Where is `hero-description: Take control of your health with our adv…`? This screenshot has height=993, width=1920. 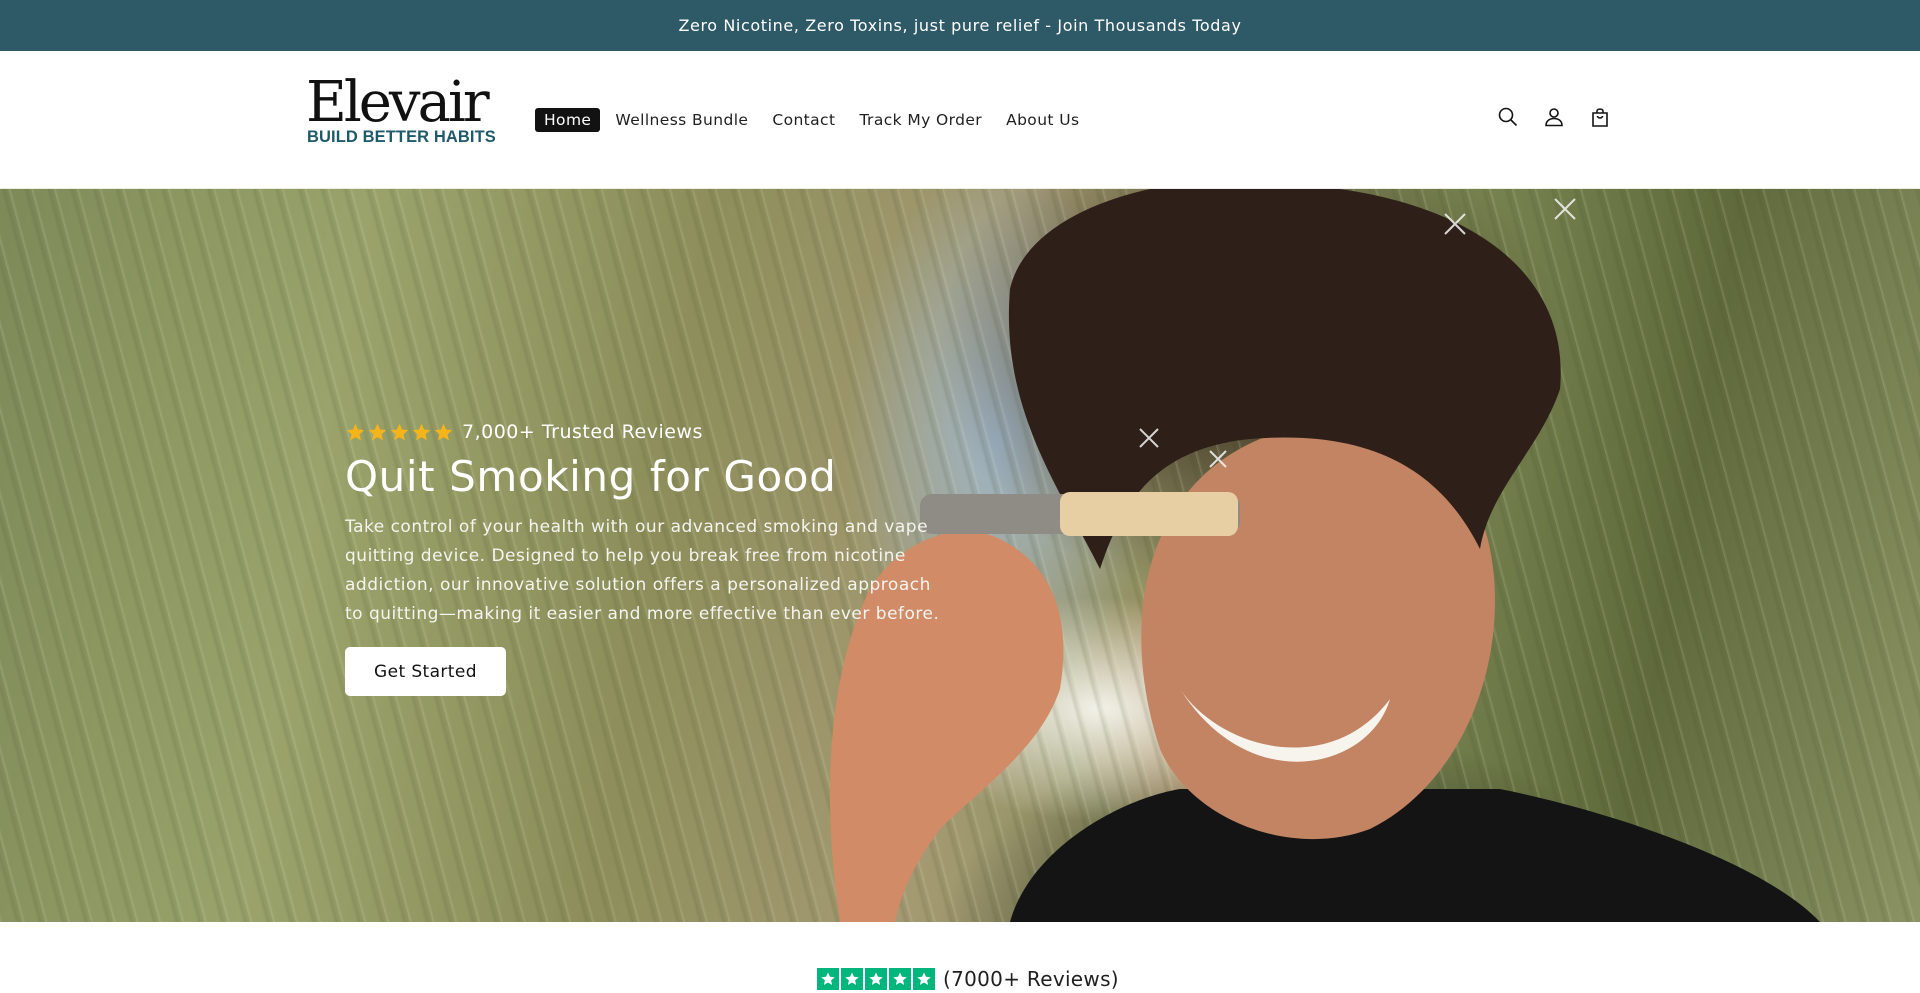
hero-description: Take control of your health with our adv… is located at coordinates (642, 570).